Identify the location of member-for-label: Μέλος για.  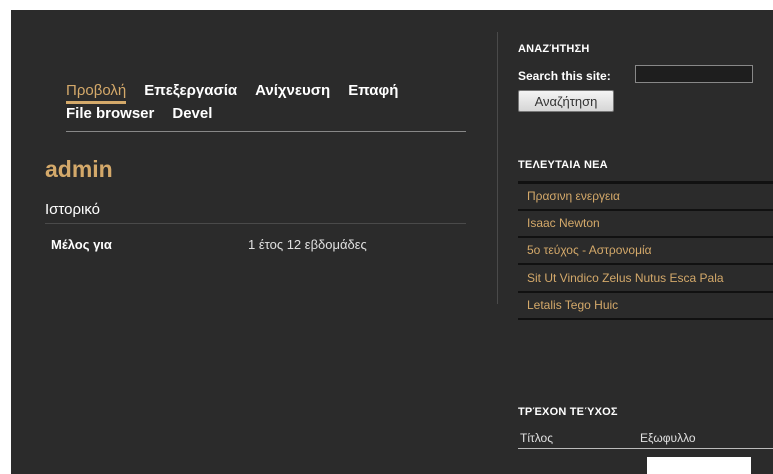
(81, 244).